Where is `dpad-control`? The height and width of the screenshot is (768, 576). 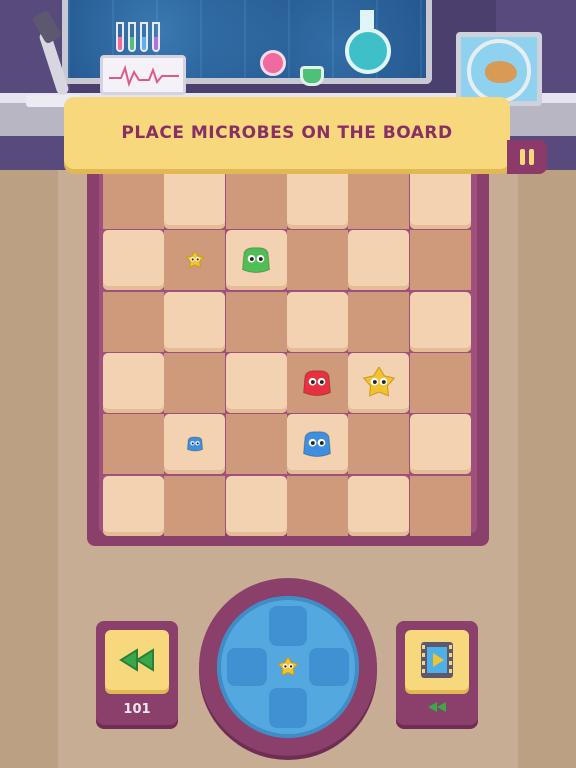
dpad-control is located at coordinates (288, 667).